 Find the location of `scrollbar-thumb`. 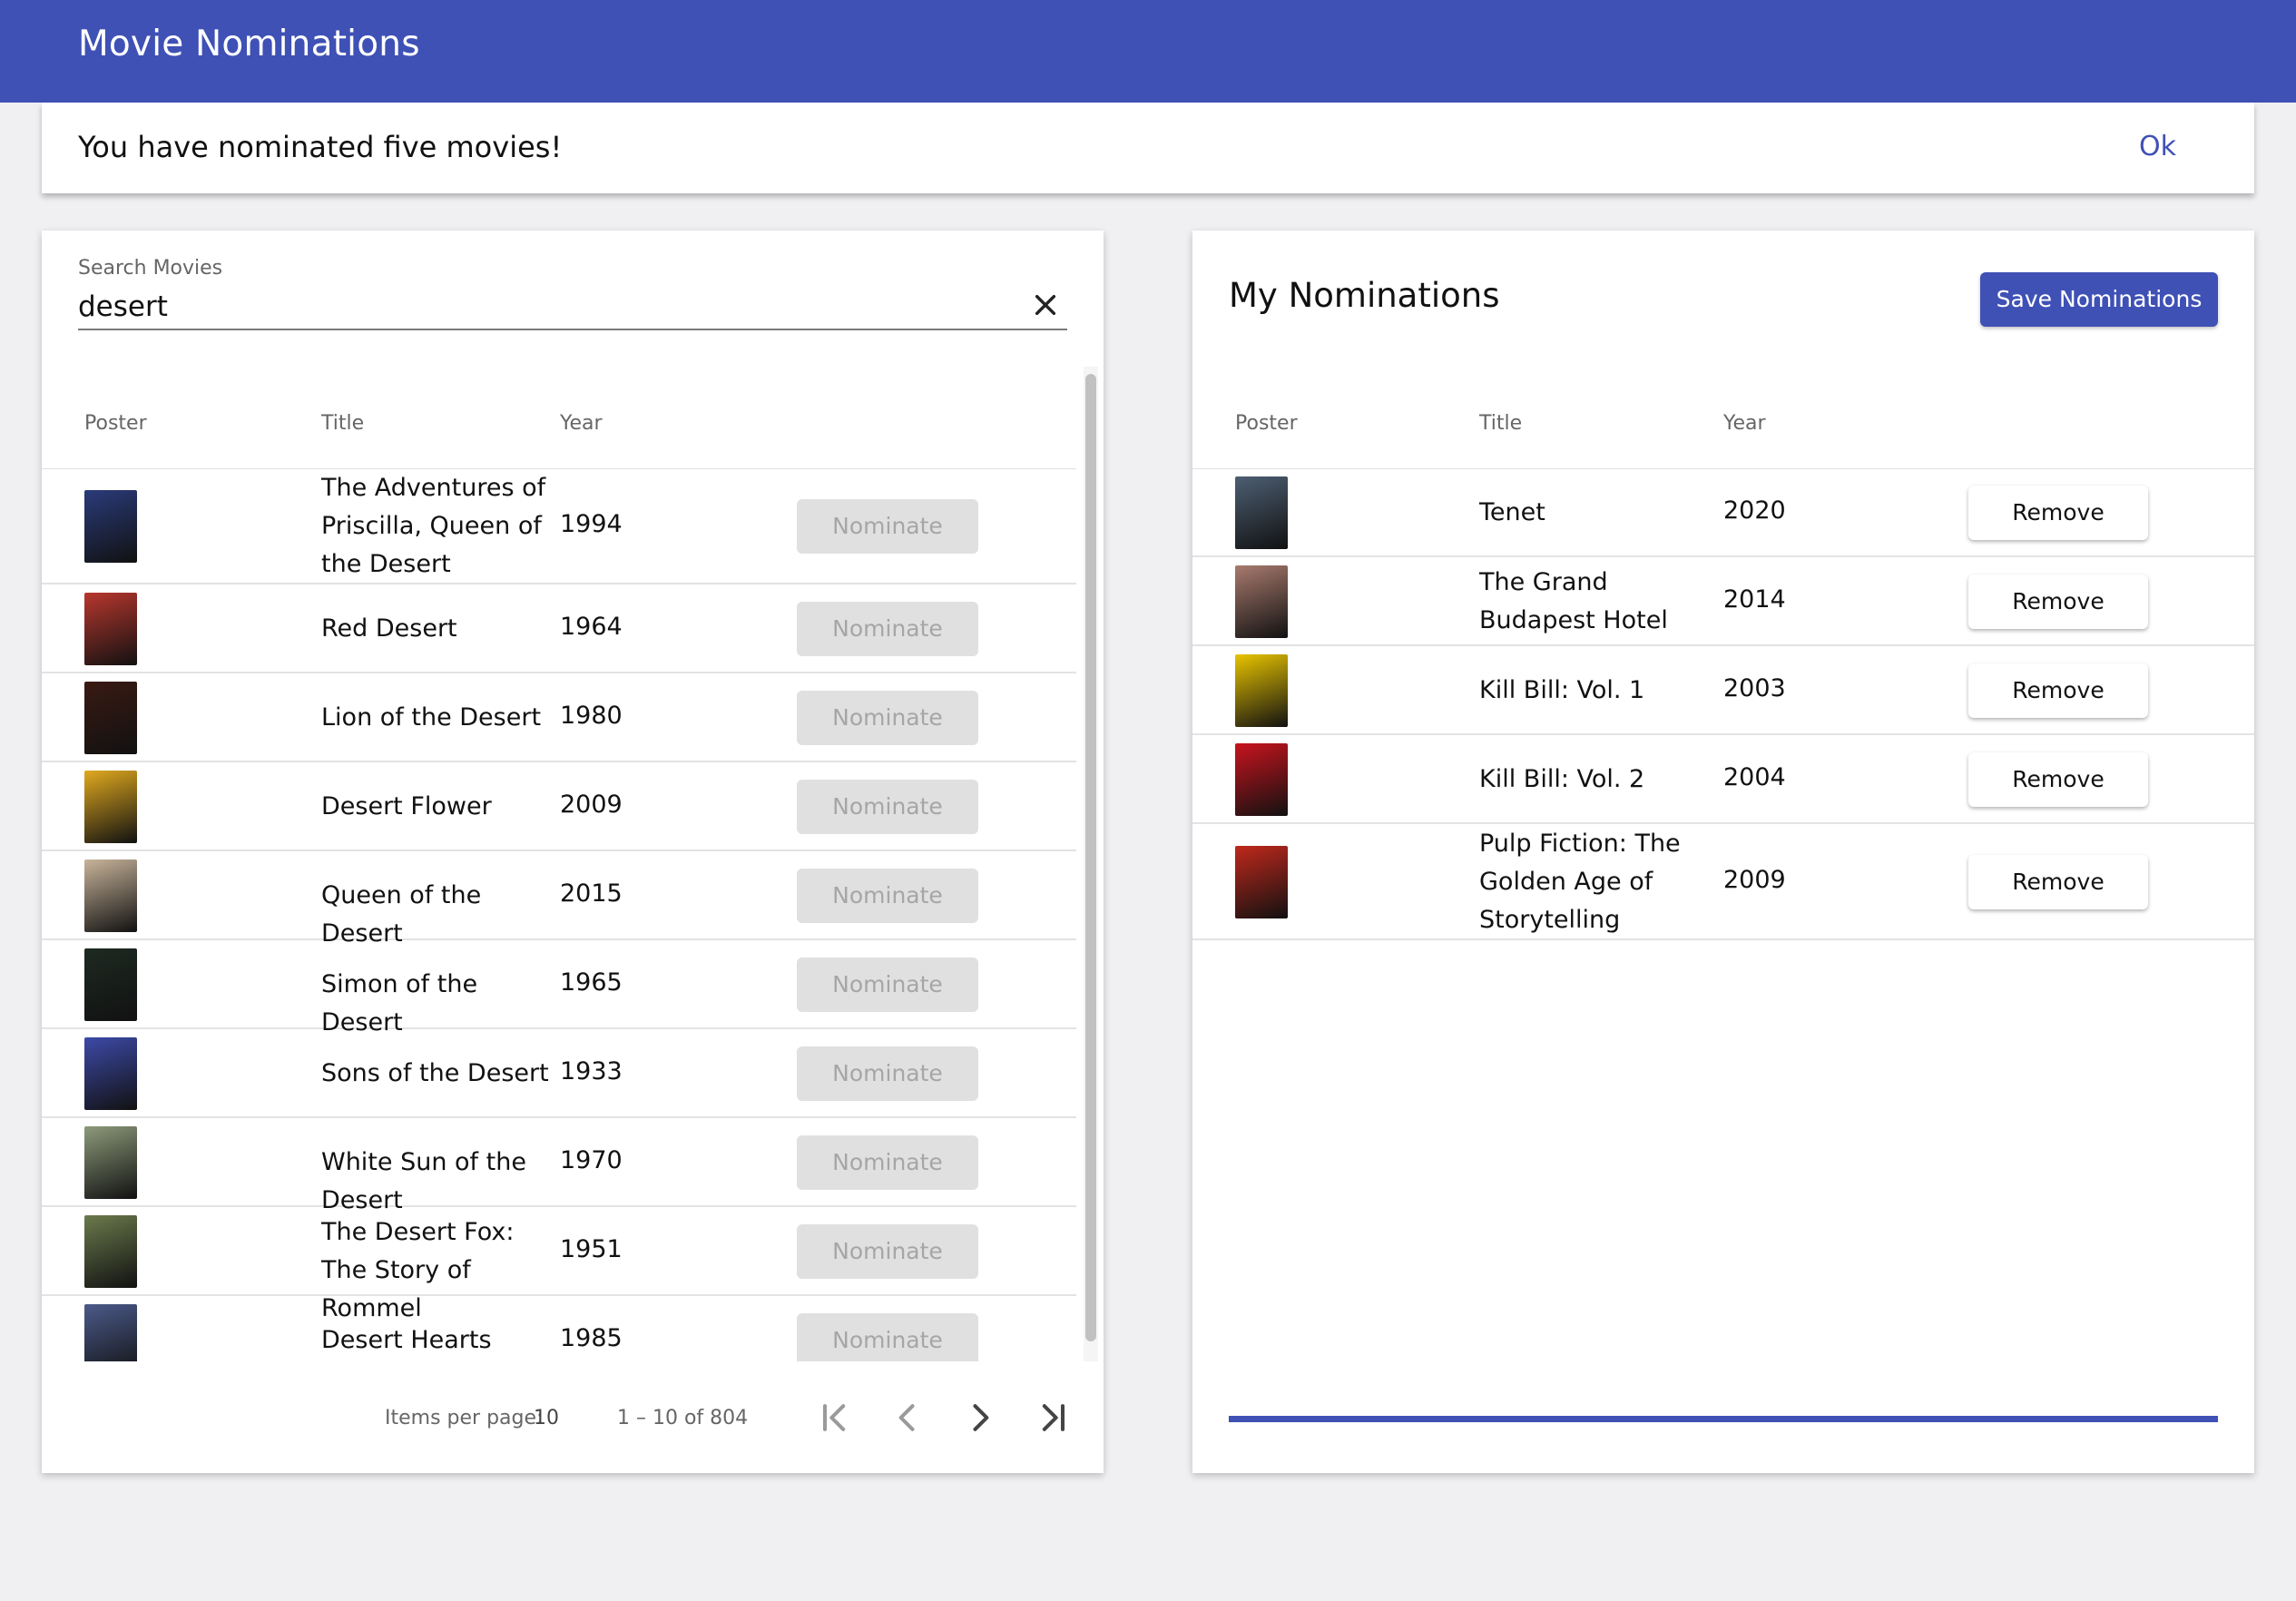

scrollbar-thumb is located at coordinates (1090, 858).